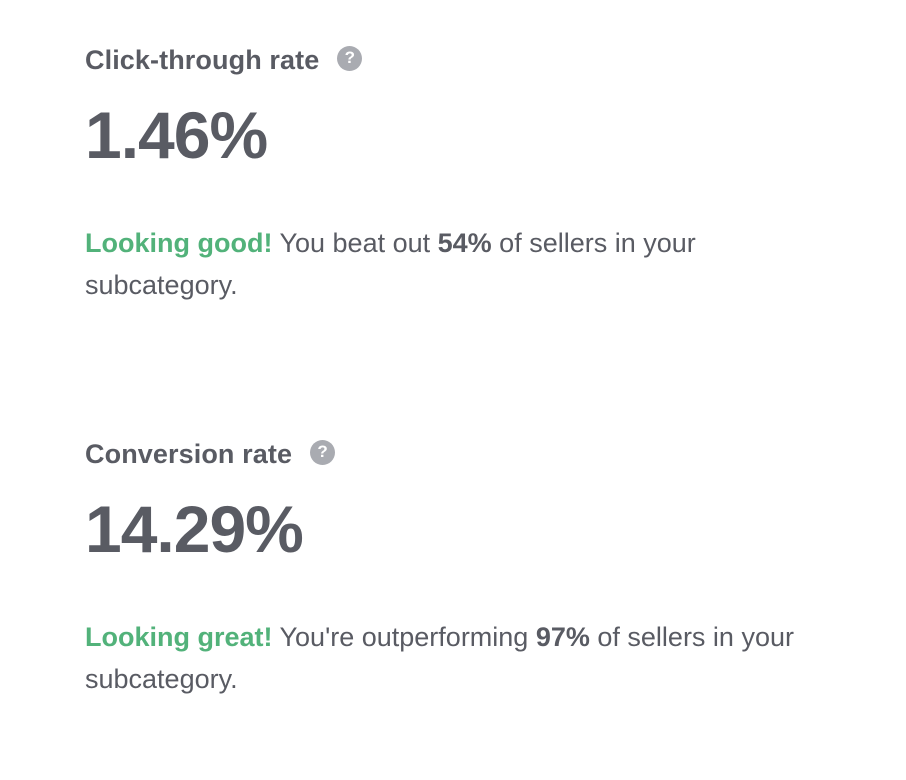 The width and height of the screenshot is (906, 780). Describe the element at coordinates (179, 637) in the screenshot. I see `status-highlight: Looking great!` at that location.